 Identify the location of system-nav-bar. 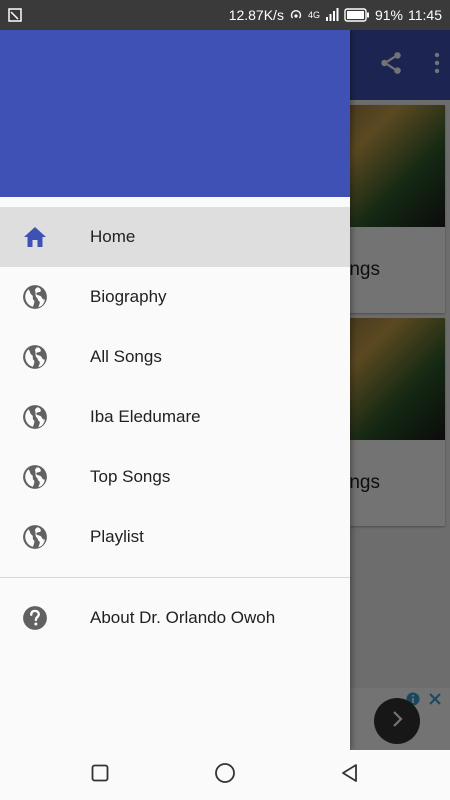
(225, 775).